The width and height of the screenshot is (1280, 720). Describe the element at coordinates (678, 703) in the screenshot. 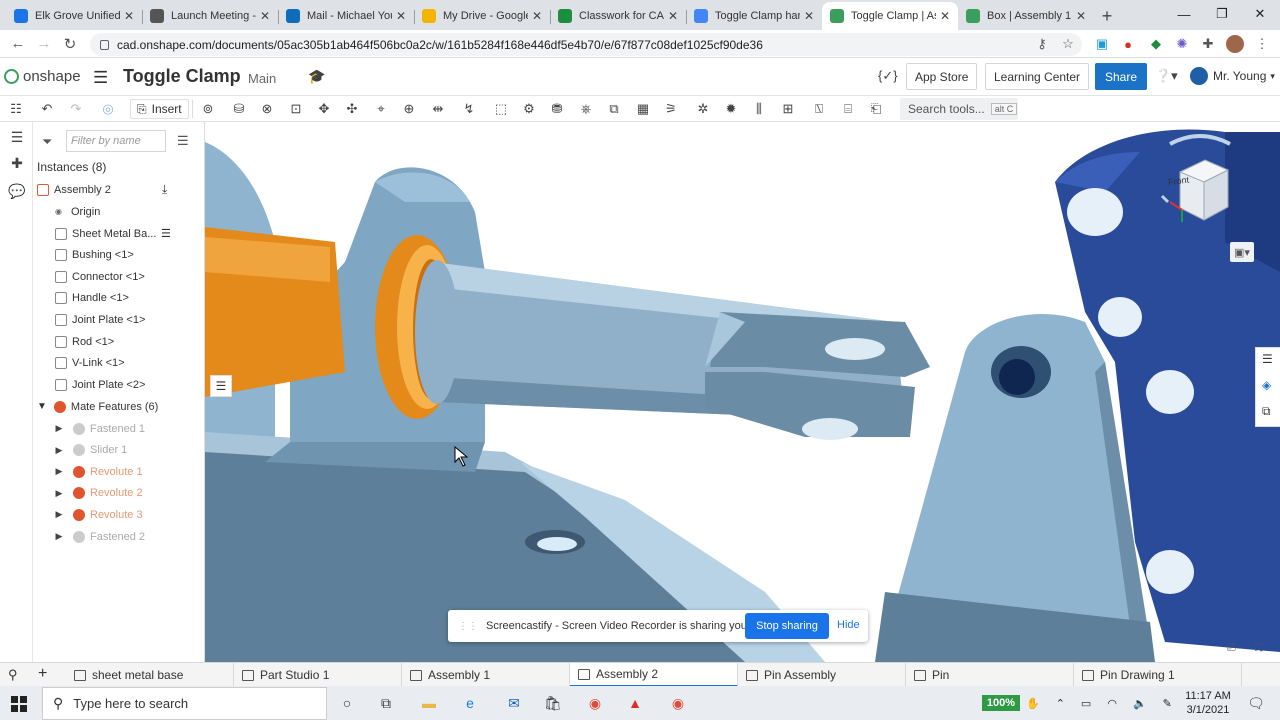

I see `chrome-2-icon: ◉` at that location.